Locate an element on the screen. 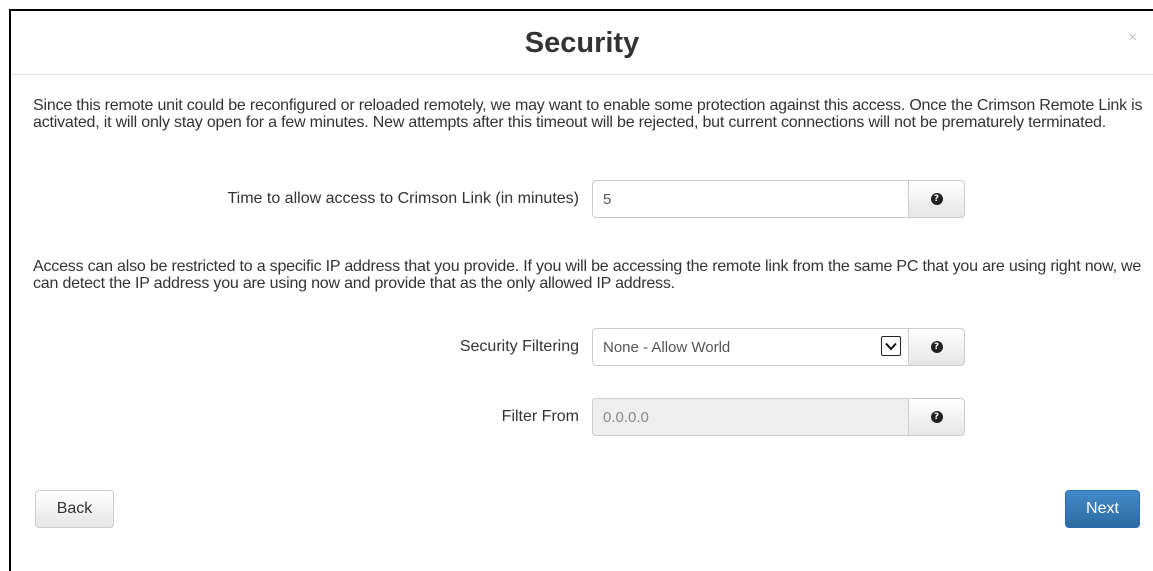 The image size is (1153, 571). time-access-help-button: ? is located at coordinates (936, 199).